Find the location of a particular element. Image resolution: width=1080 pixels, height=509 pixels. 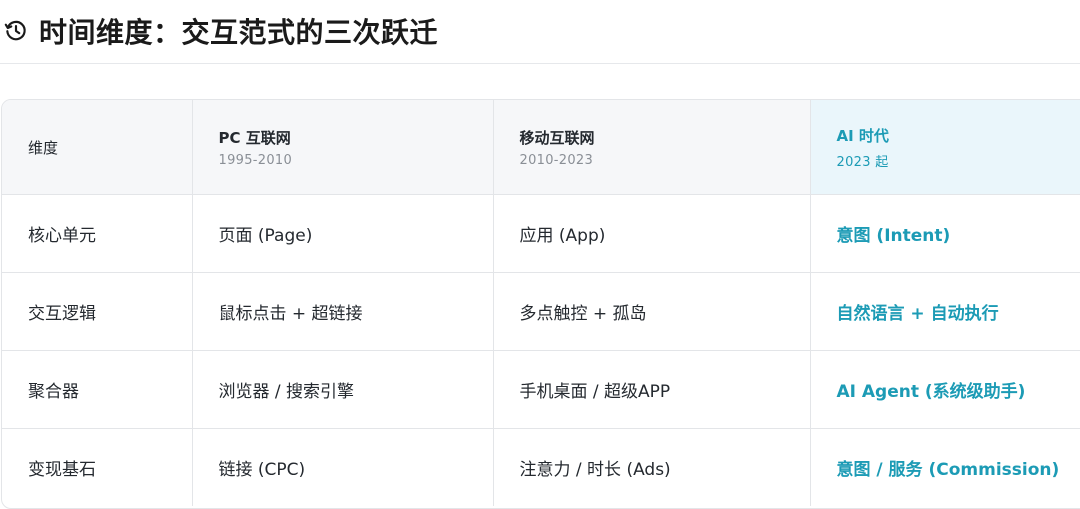

header-ai-era: AI 时代 2023 起 is located at coordinates (945, 147).